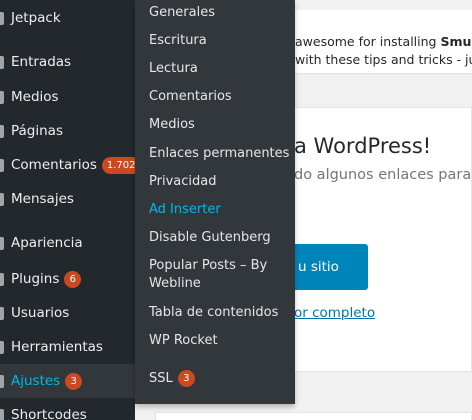 The image size is (472, 420). Describe the element at coordinates (54, 165) in the screenshot. I see `menu-item-label: Comentarios` at that location.